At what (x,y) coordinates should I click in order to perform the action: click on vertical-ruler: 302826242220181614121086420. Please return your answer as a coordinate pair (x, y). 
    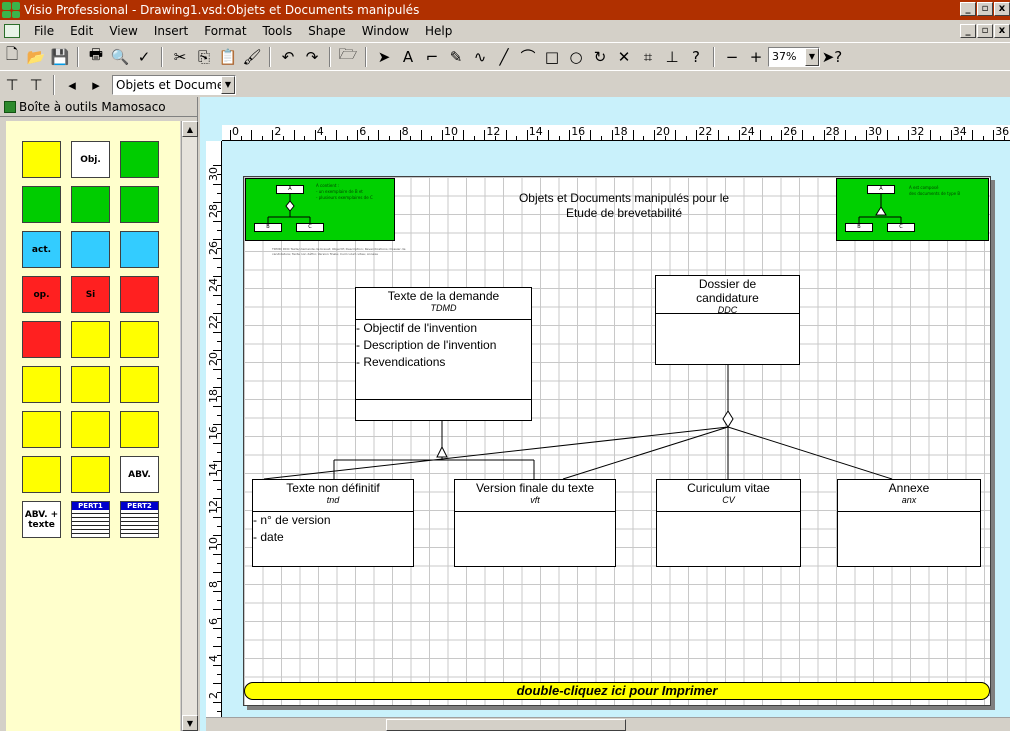
    Looking at the image, I should click on (214, 436).